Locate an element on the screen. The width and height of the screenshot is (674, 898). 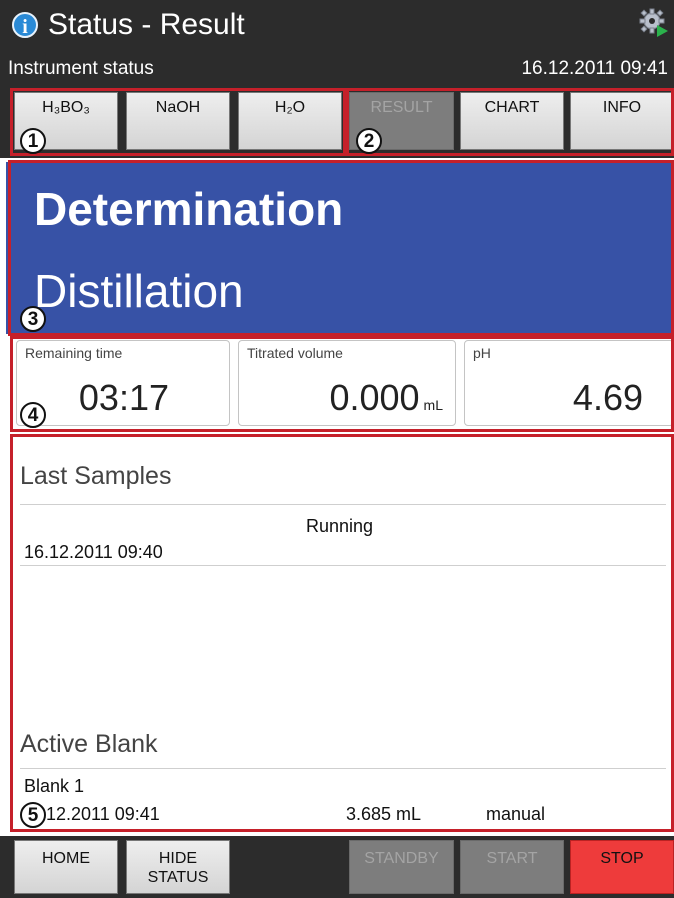
callout-number-3: 3 is located at coordinates (33, 319).